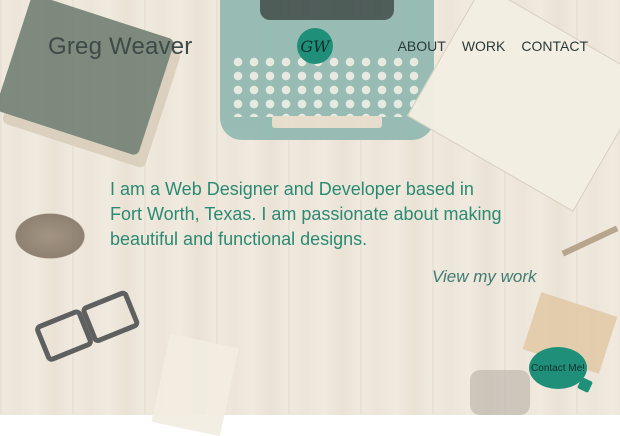 The width and height of the screenshot is (620, 436). What do you see at coordinates (239, 239) in the screenshot?
I see `hero-line-3: beautiful and functional designs.` at bounding box center [239, 239].